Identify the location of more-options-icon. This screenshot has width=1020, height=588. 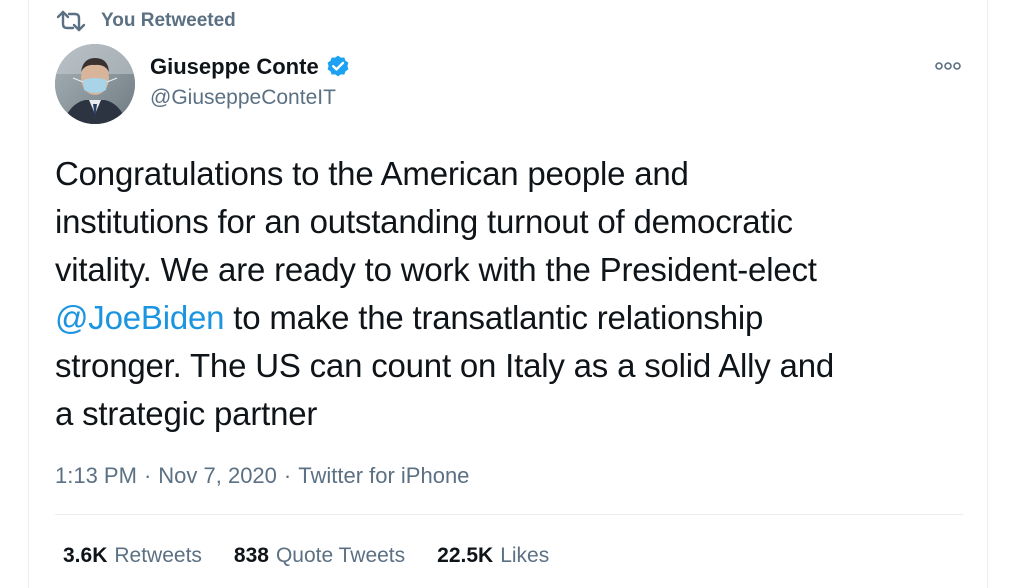
(948, 67).